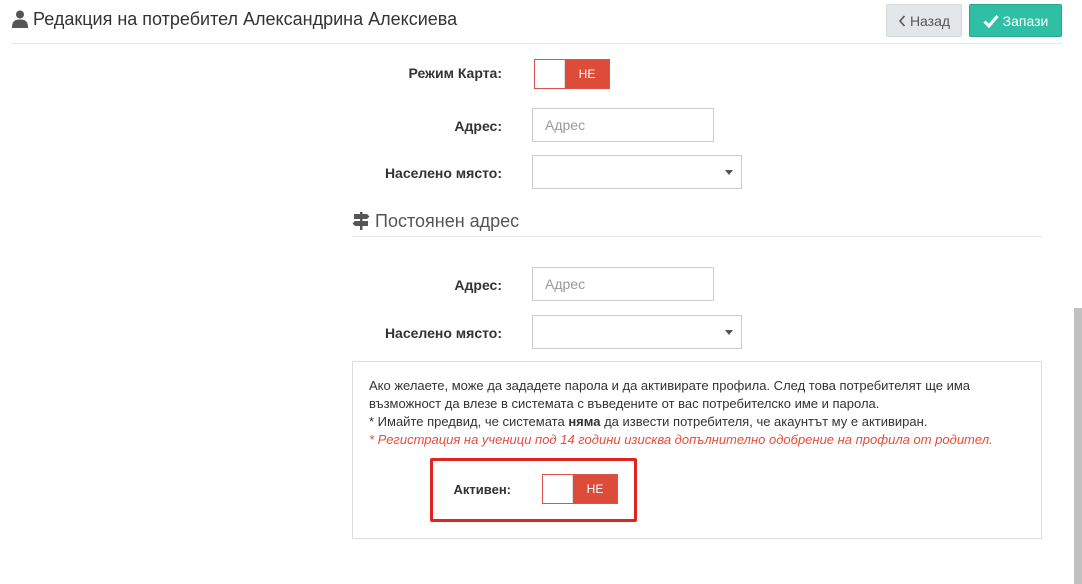 The image size is (1082, 584). I want to click on signpost-icon, so click(361, 221).